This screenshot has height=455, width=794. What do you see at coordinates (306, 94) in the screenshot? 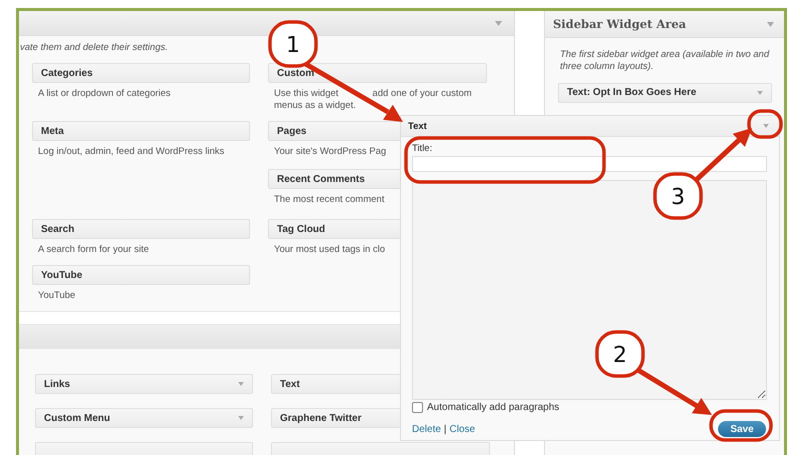
I see `widget-description: Use this widget` at bounding box center [306, 94].